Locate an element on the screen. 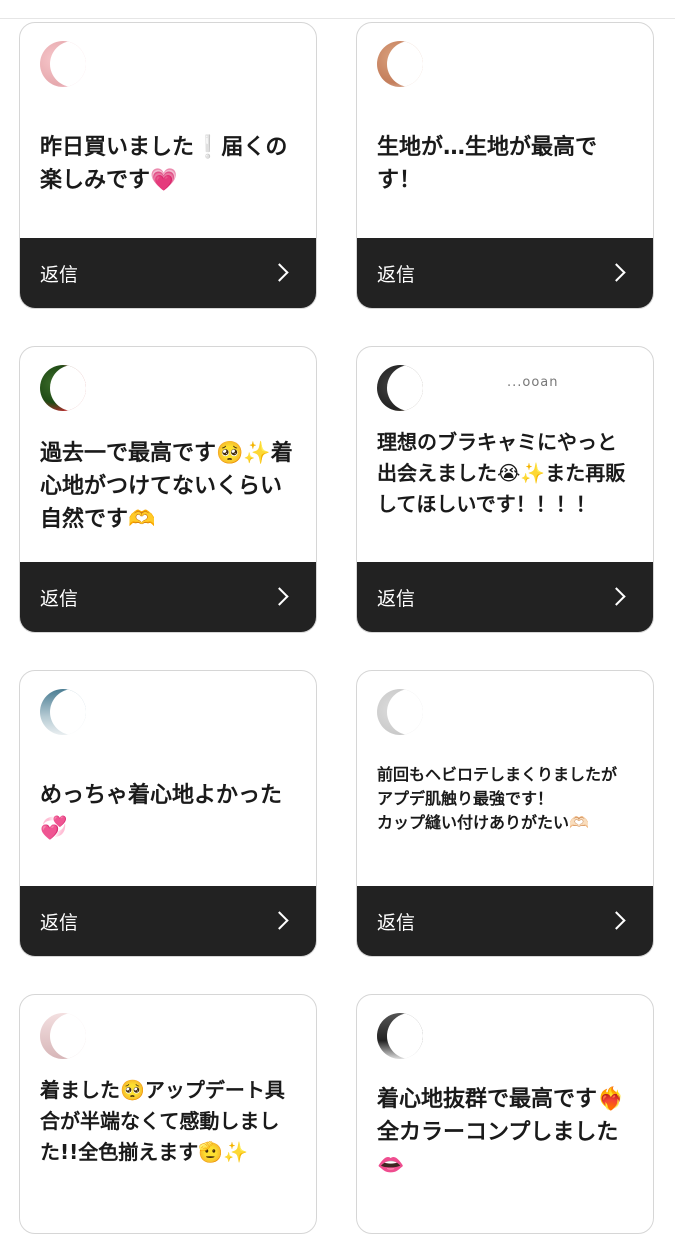 Image resolution: width=675 pixels, height=1234 pixels. username: ...ooan is located at coordinates (533, 382).